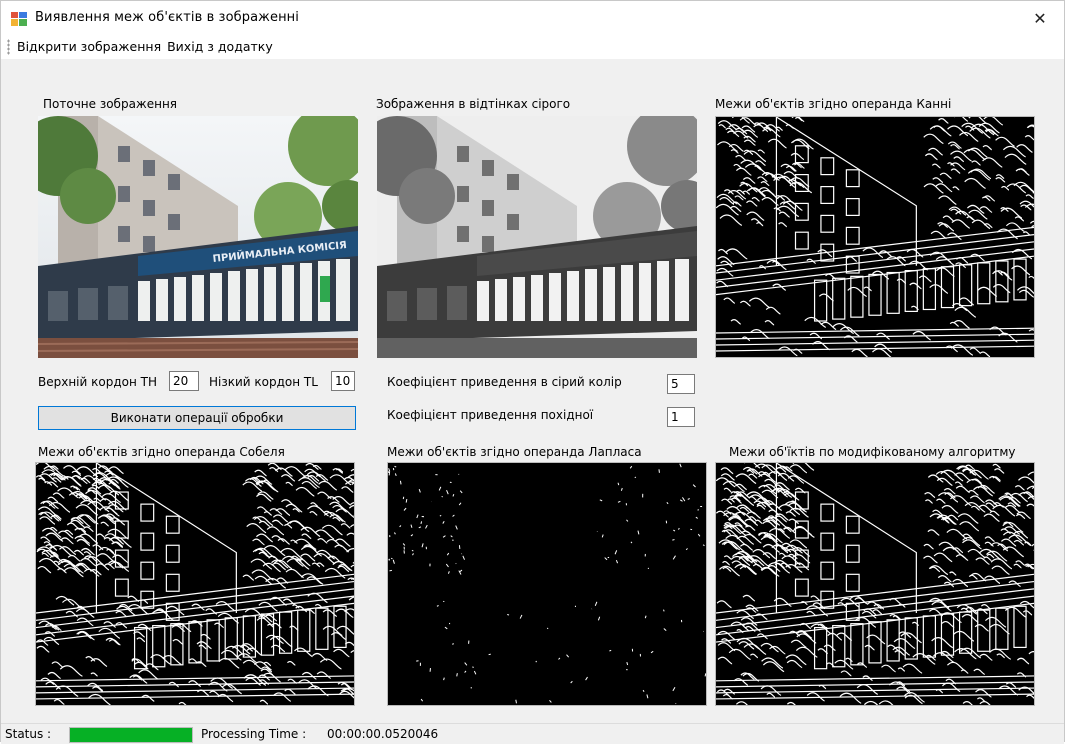 This screenshot has height=744, width=1065. I want to click on modified-edges-image, so click(875, 584).